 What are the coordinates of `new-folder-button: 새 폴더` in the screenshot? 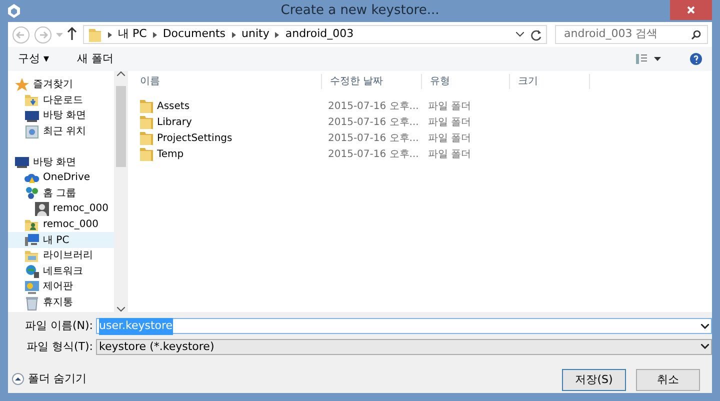 It's located at (95, 59).